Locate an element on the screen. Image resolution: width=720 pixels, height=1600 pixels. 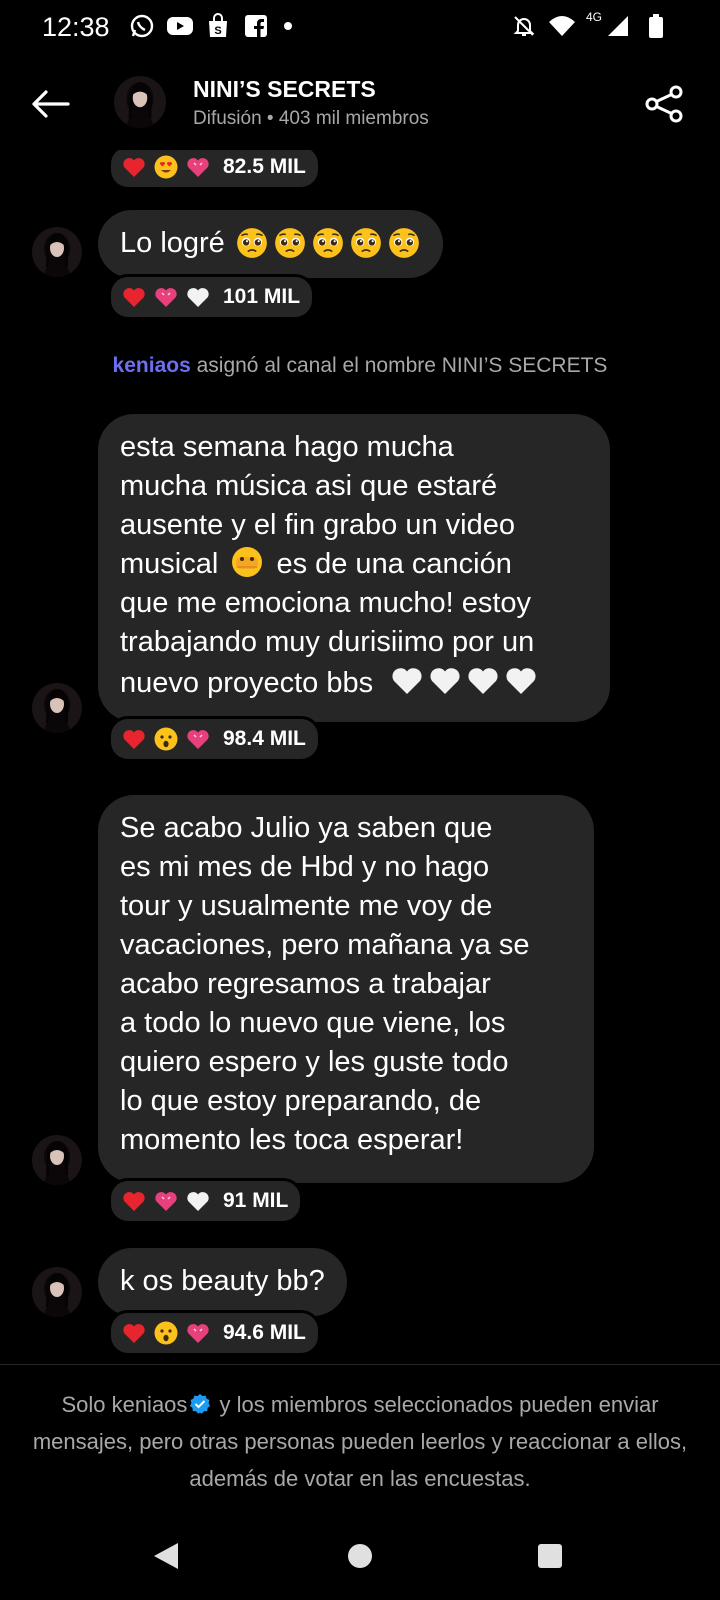
peek-face-icon is located at coordinates (247, 562).